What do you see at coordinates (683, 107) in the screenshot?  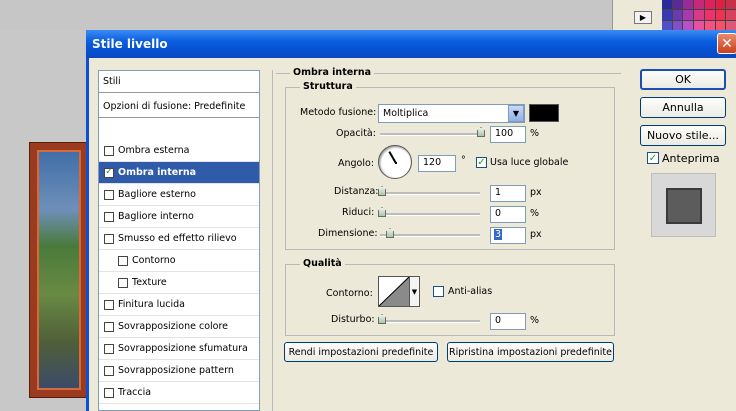 I see `cancel-button: Annulla` at bounding box center [683, 107].